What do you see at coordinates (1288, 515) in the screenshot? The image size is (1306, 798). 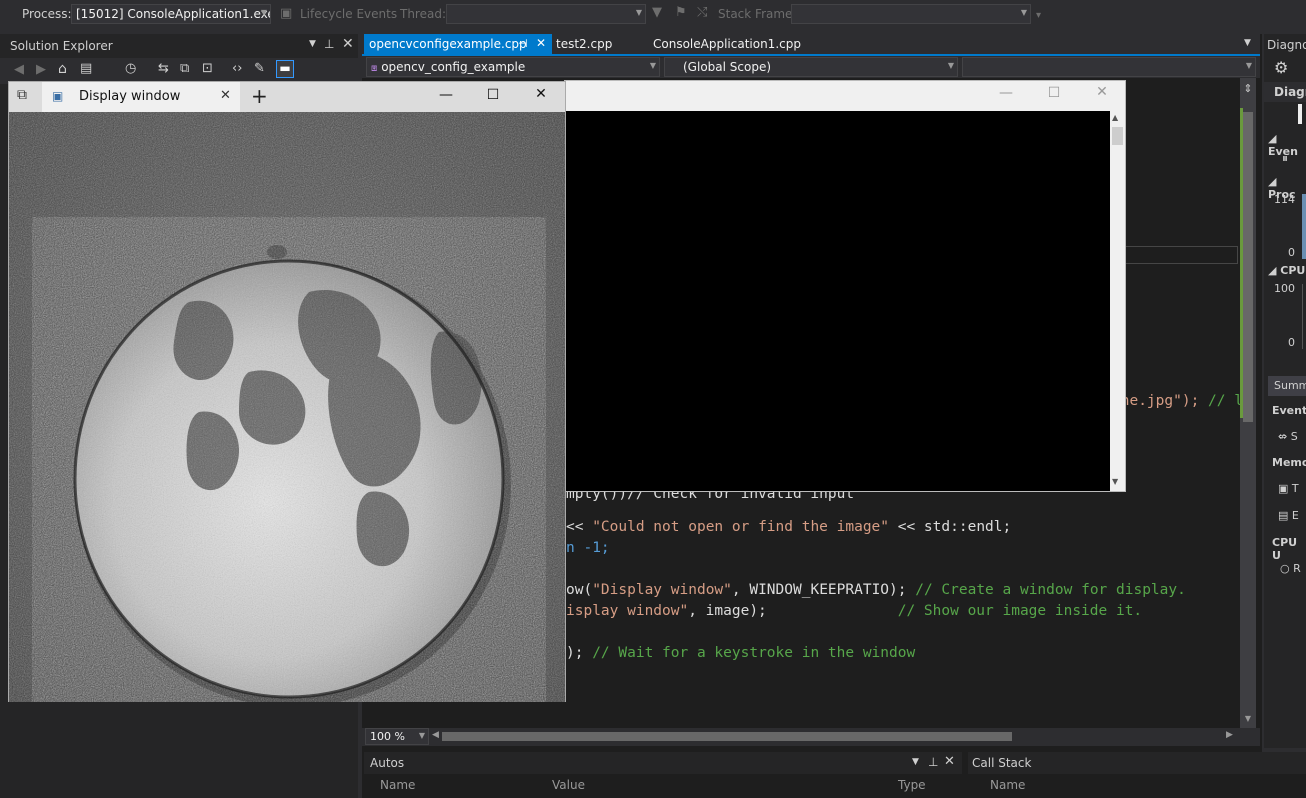 I see `heap-profiling-item: ▤ E` at bounding box center [1288, 515].